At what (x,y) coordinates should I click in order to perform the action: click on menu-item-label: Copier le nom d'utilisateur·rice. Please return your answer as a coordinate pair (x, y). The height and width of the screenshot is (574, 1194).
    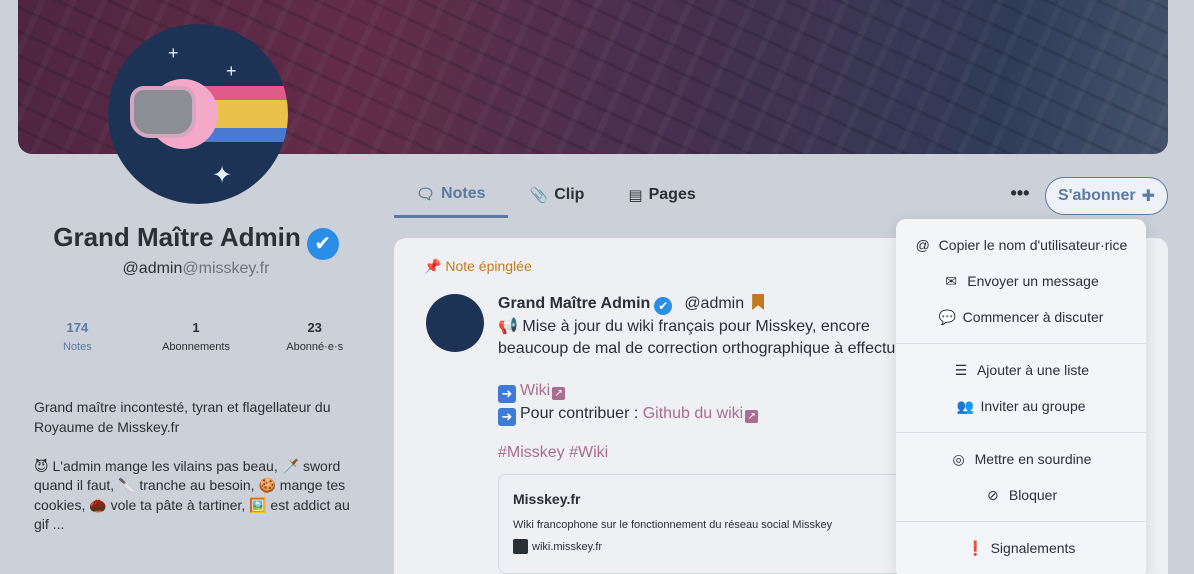
    Looking at the image, I should click on (1033, 245).